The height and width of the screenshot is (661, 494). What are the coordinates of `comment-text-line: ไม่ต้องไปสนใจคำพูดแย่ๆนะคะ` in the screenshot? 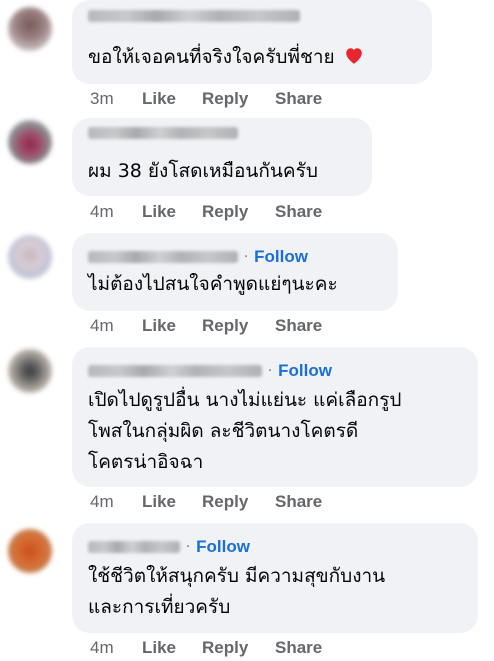 It's located at (213, 284).